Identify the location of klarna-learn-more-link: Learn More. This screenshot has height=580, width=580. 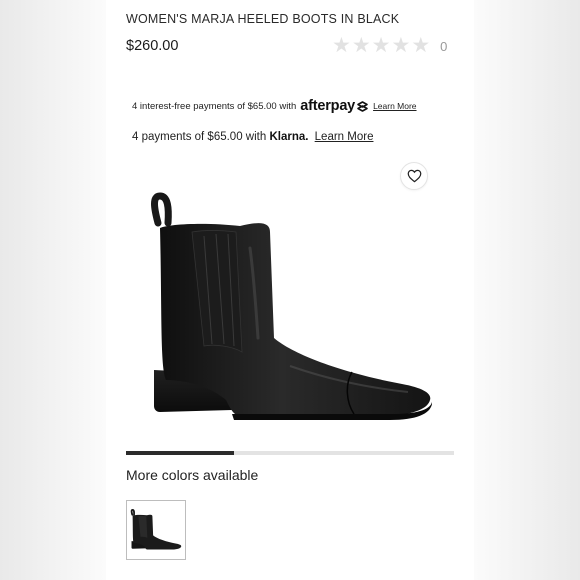
(344, 137).